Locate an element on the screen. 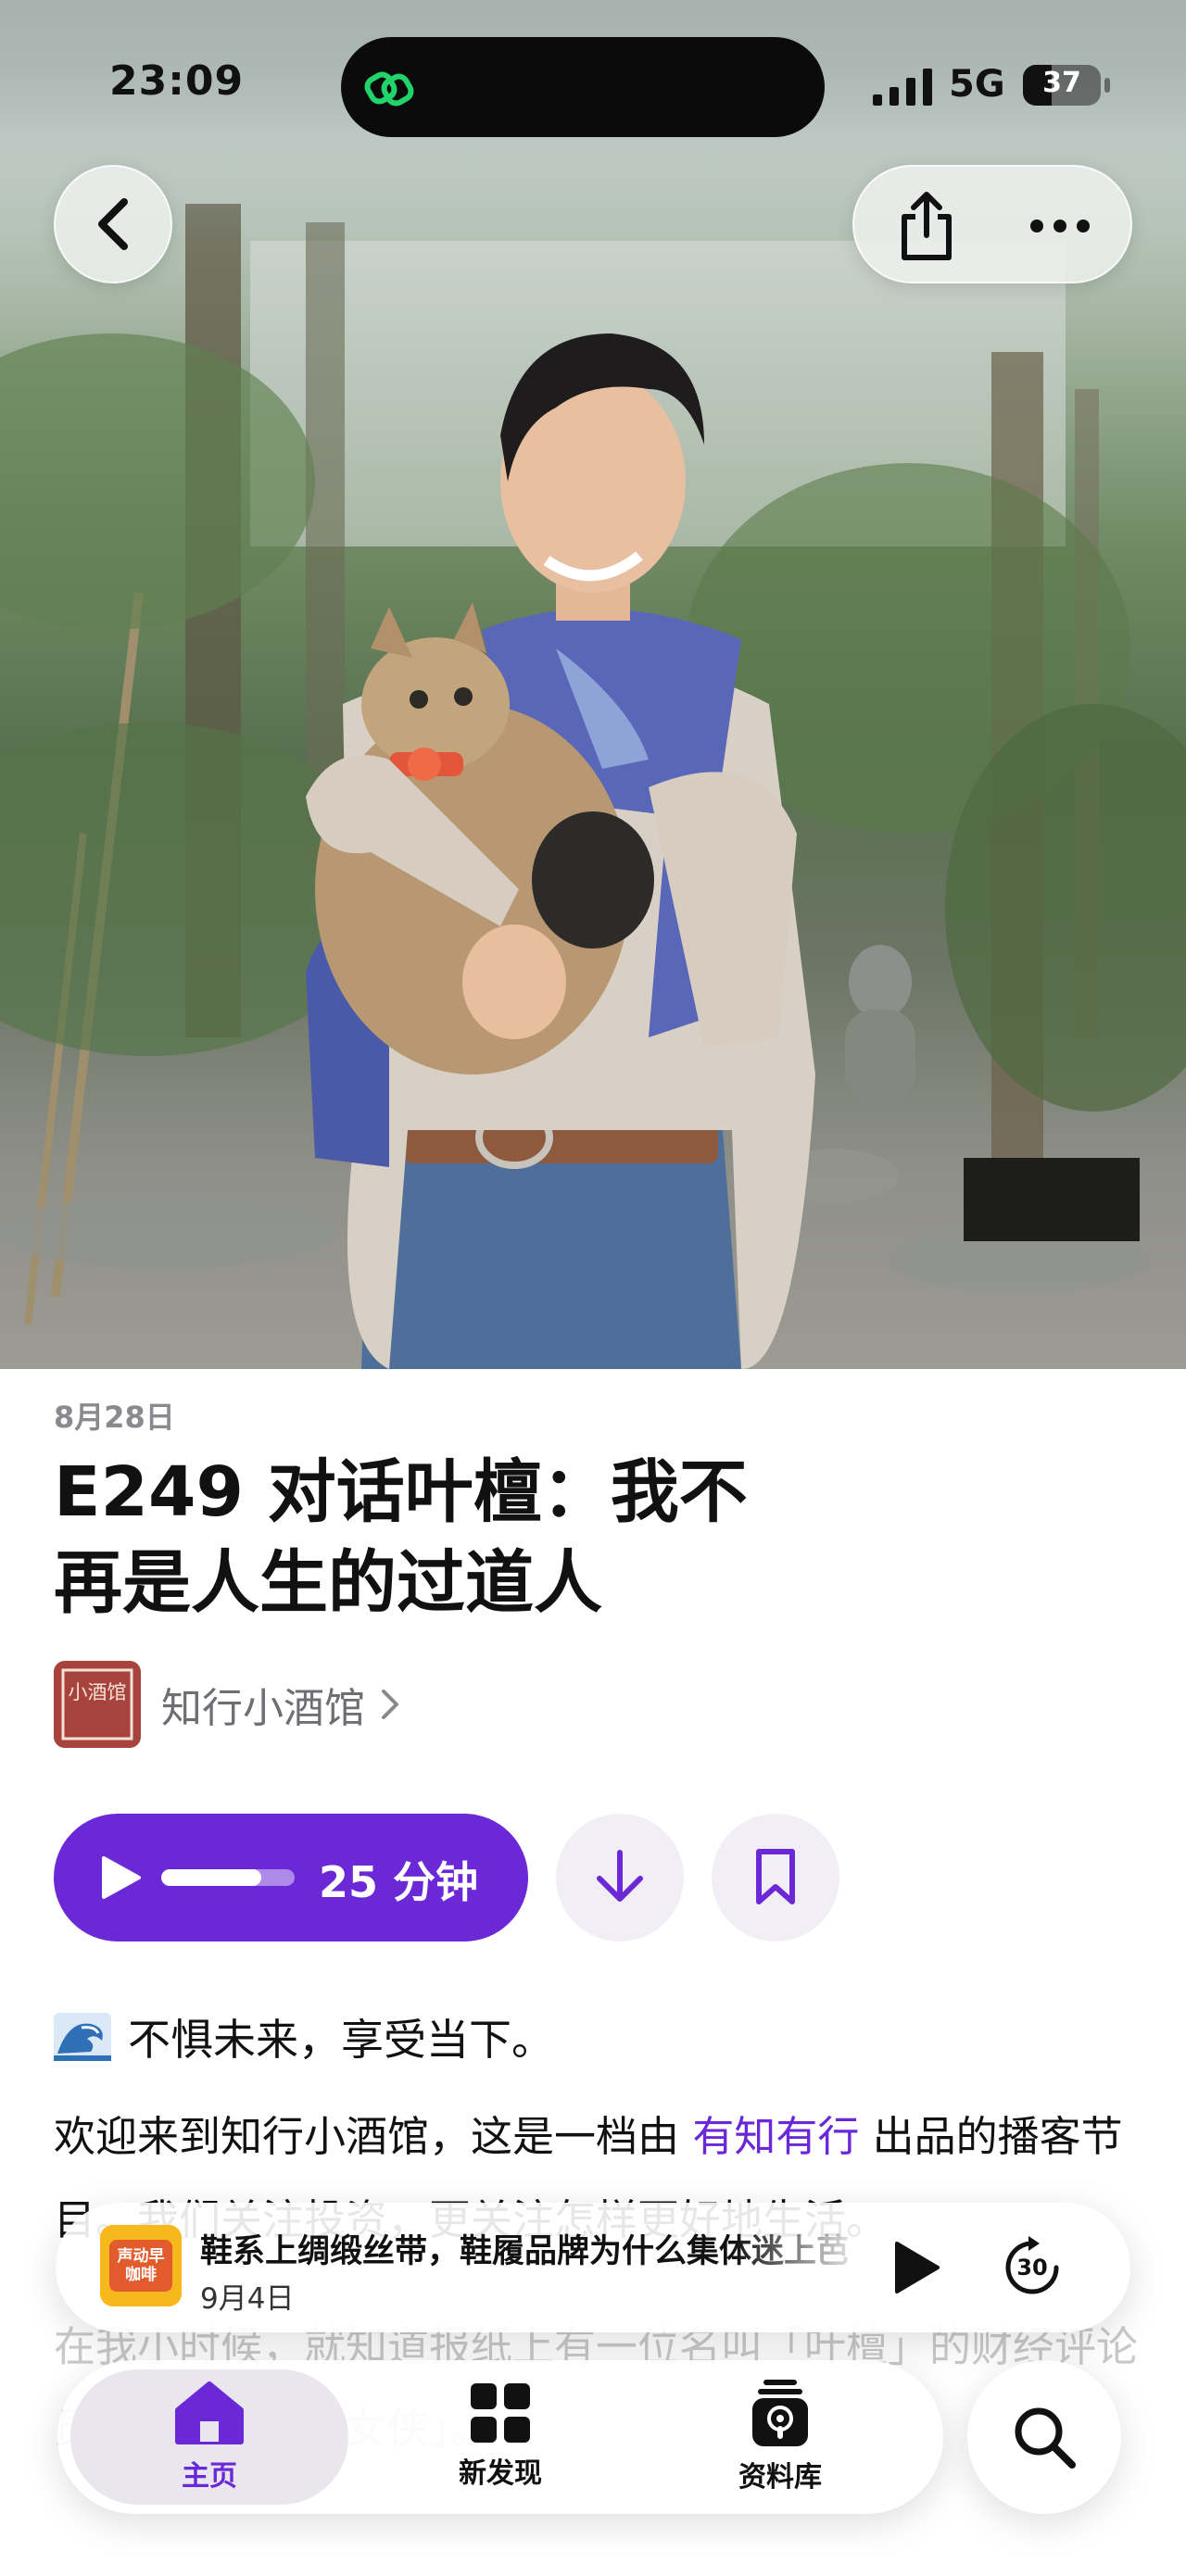  mini-play-button is located at coordinates (915, 2267).